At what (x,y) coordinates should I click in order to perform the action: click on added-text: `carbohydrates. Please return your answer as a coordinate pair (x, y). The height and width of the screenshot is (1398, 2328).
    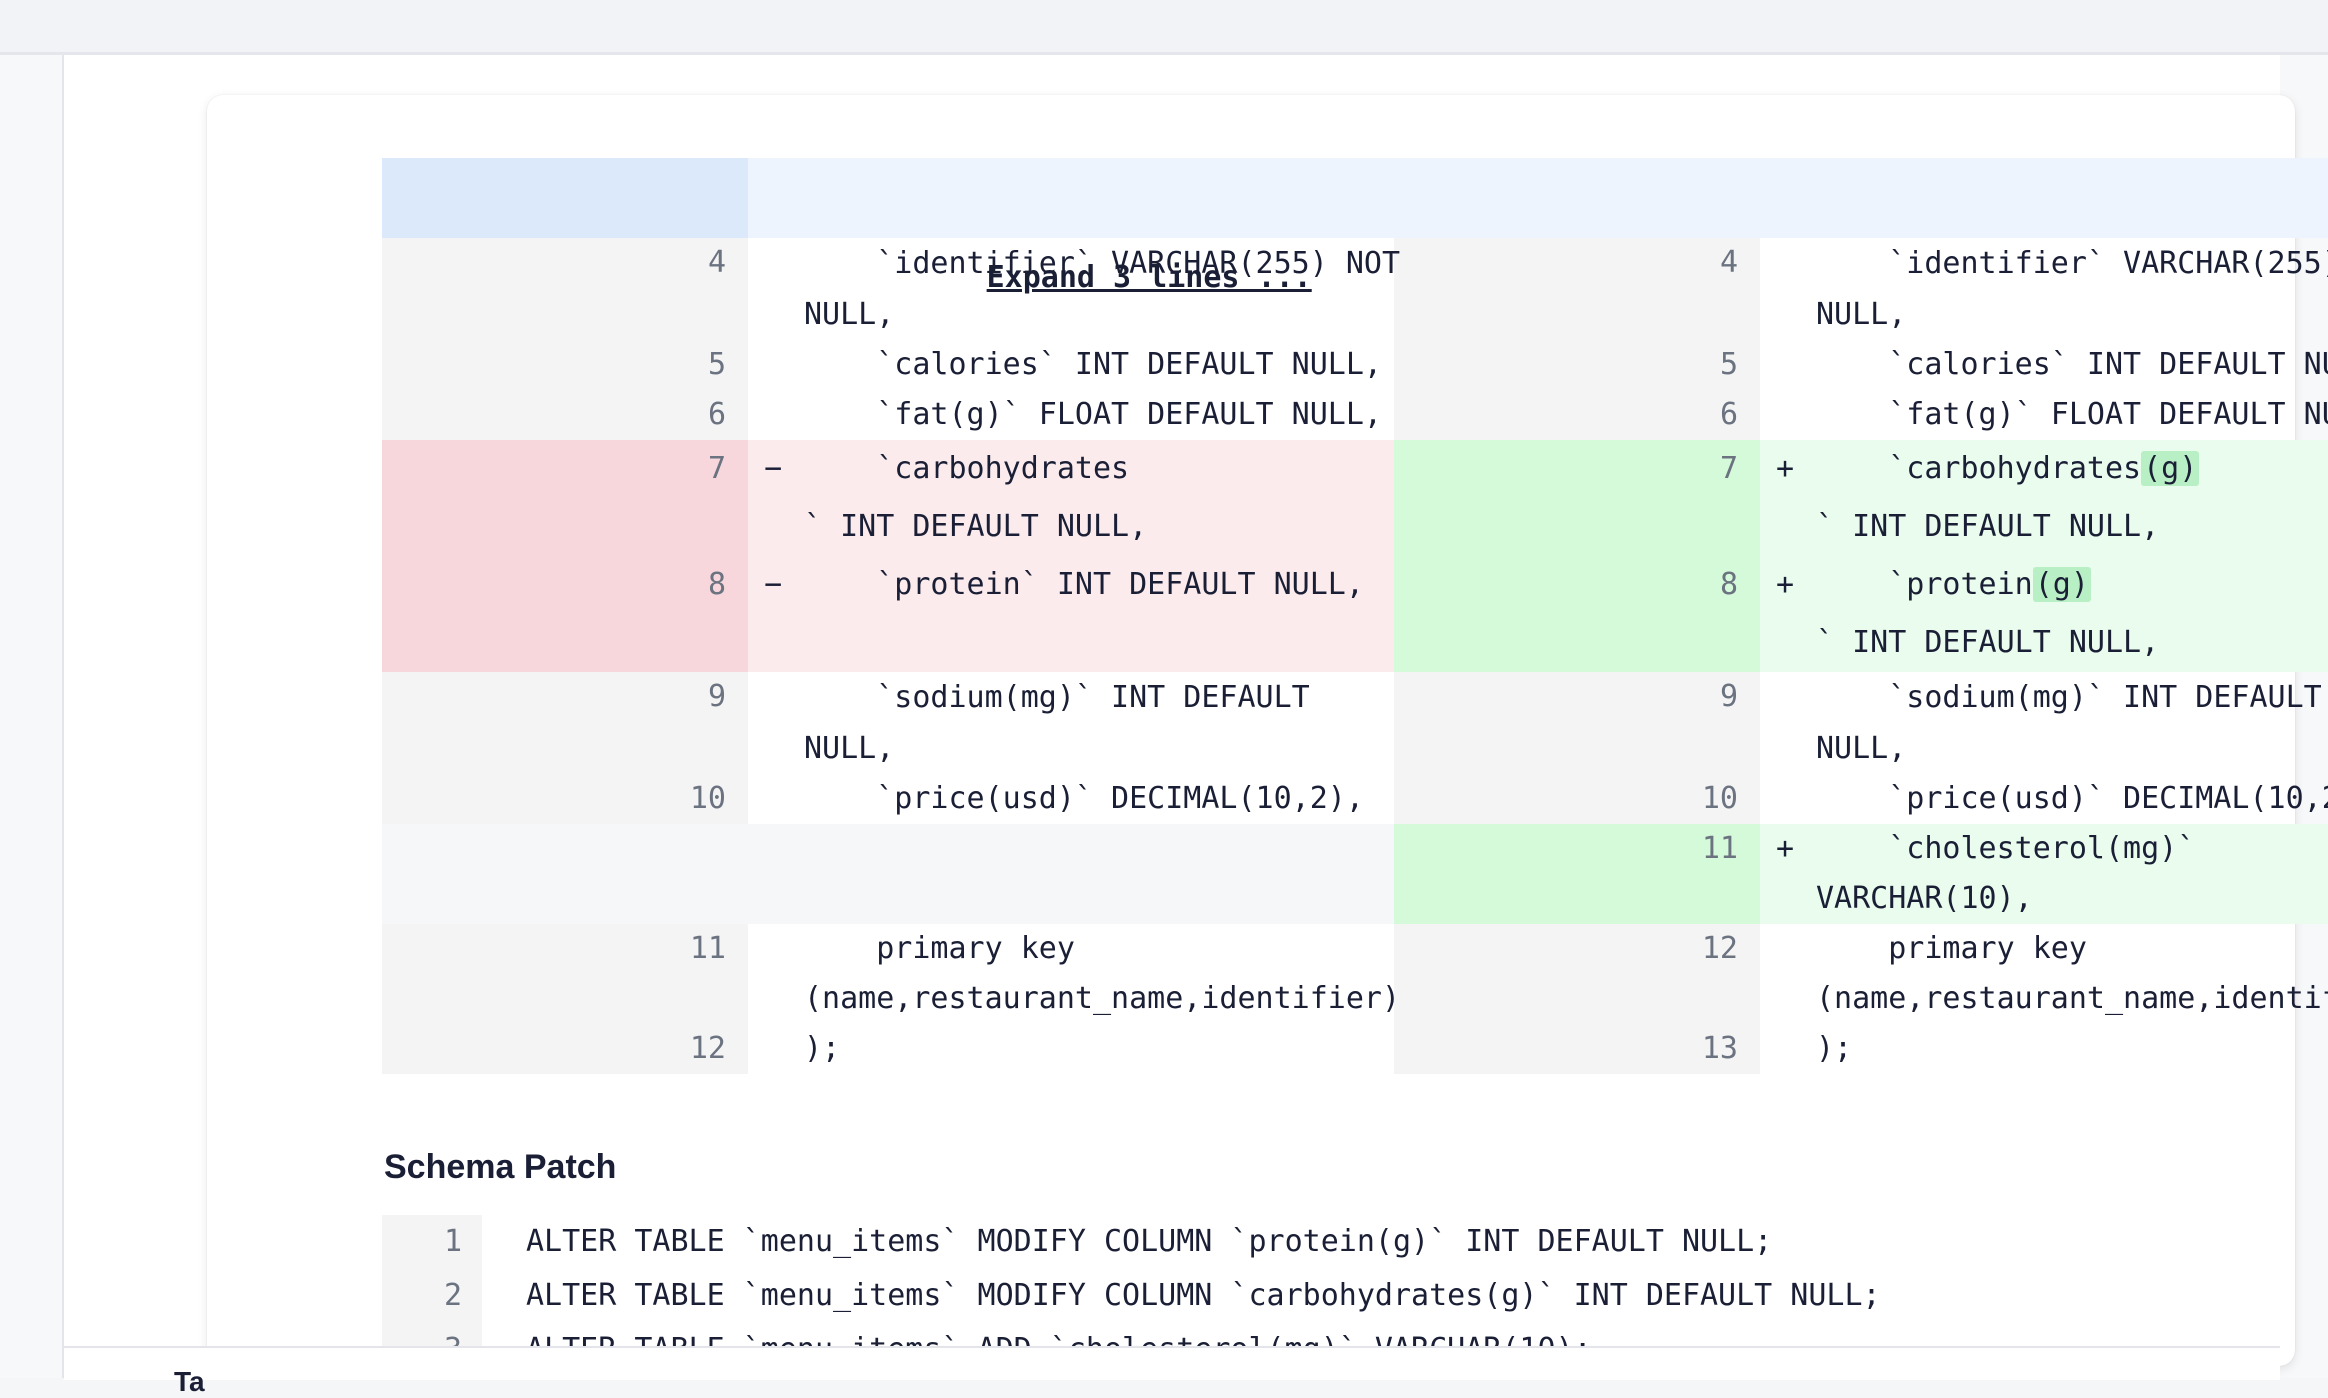
    Looking at the image, I should click on (1979, 468).